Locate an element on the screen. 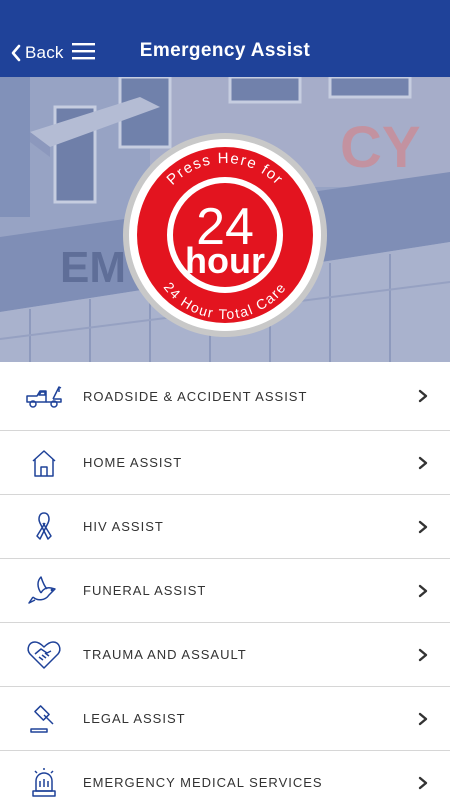 The image size is (450, 800). menu-item-home: HOME ASSIST is located at coordinates (225, 463).